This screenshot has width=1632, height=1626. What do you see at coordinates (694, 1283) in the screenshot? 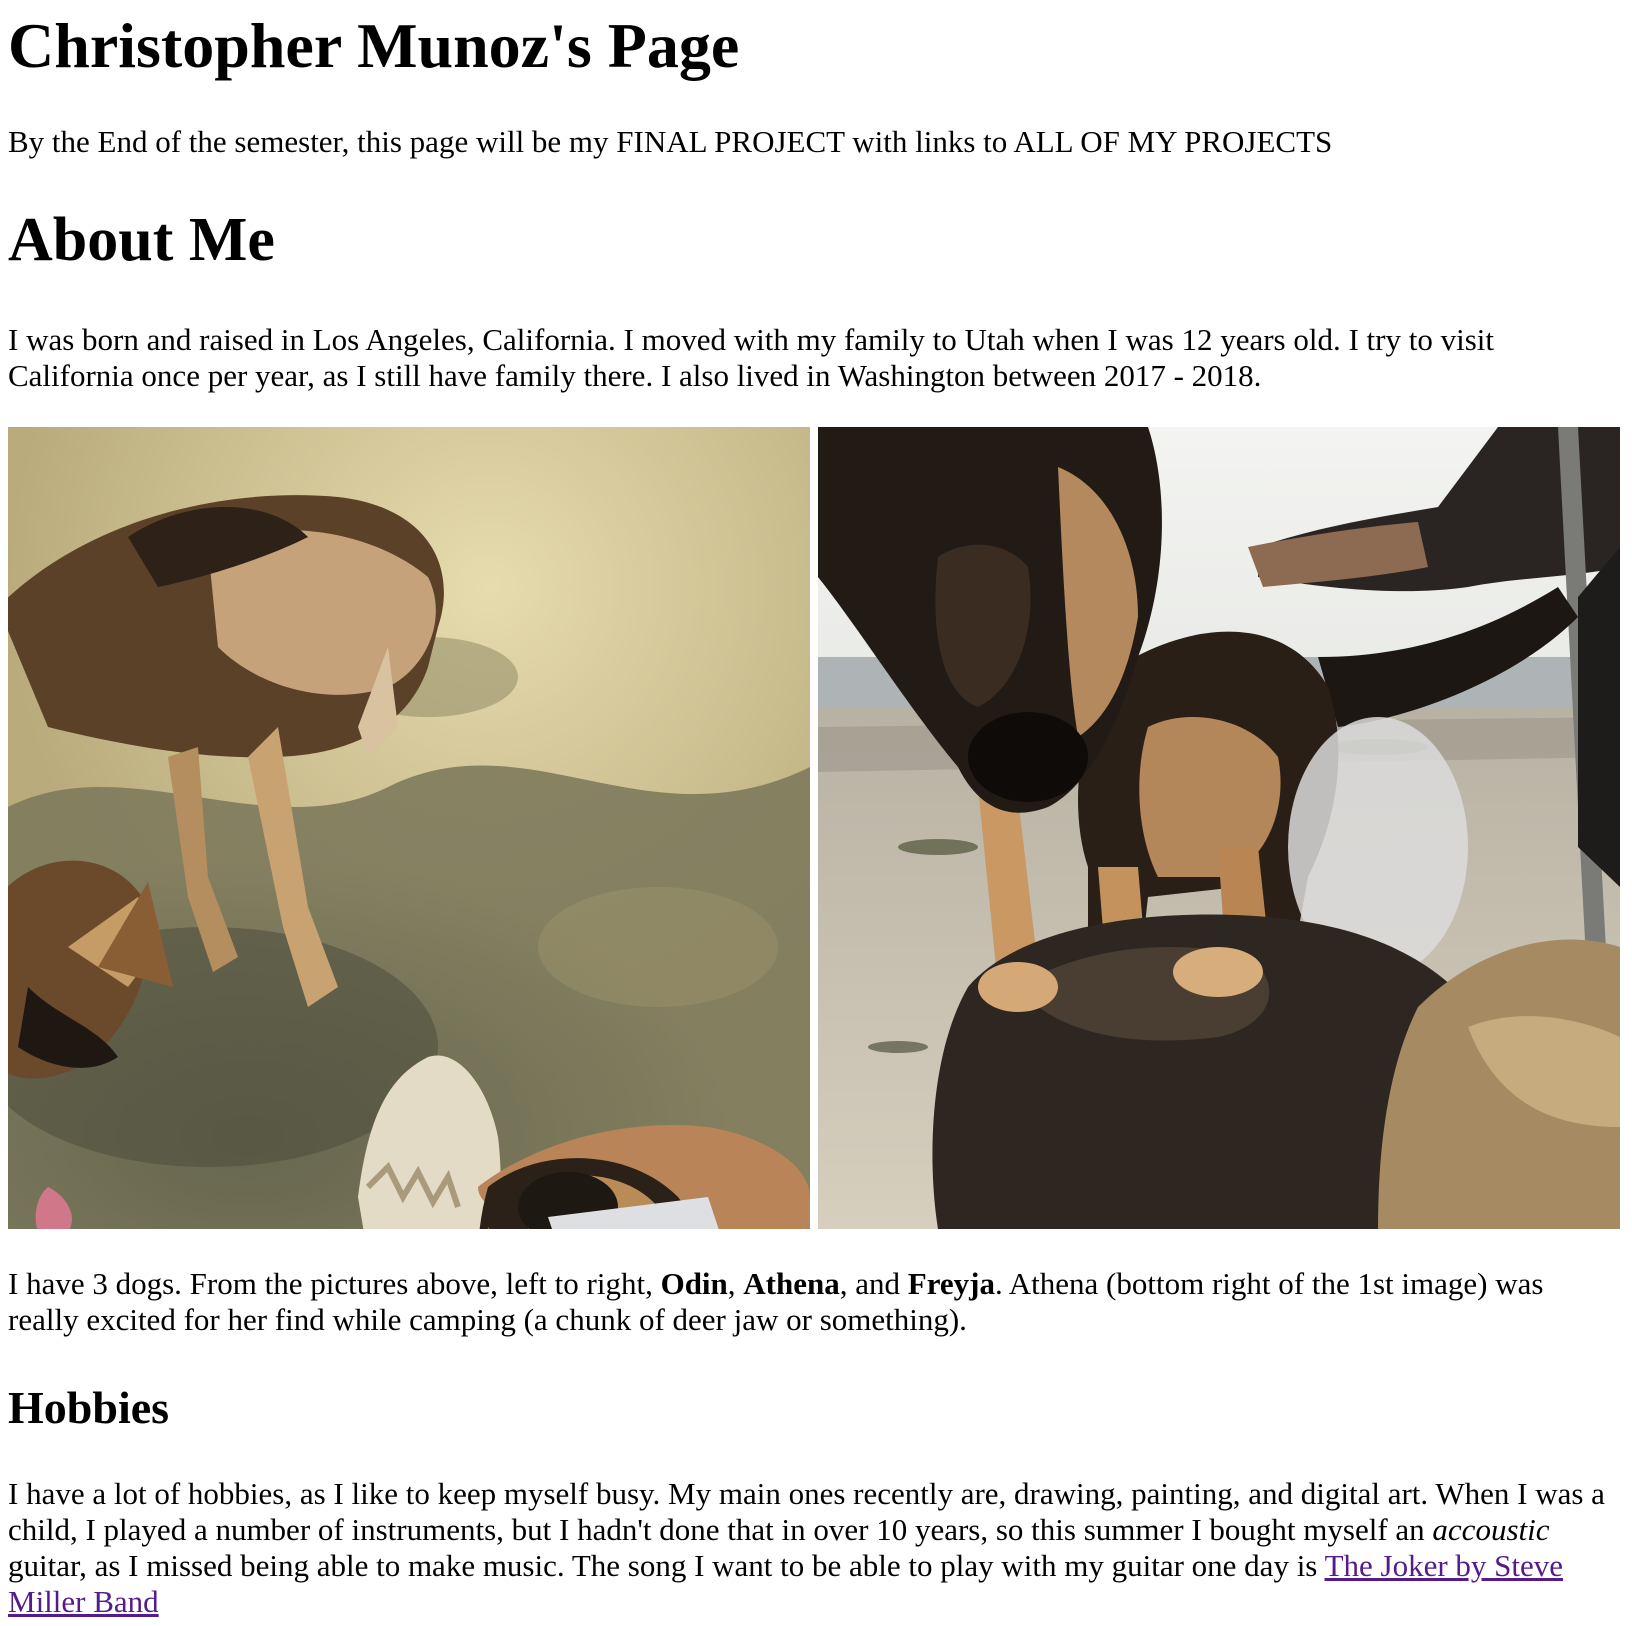
I see `dog-name-odin: Odin` at bounding box center [694, 1283].